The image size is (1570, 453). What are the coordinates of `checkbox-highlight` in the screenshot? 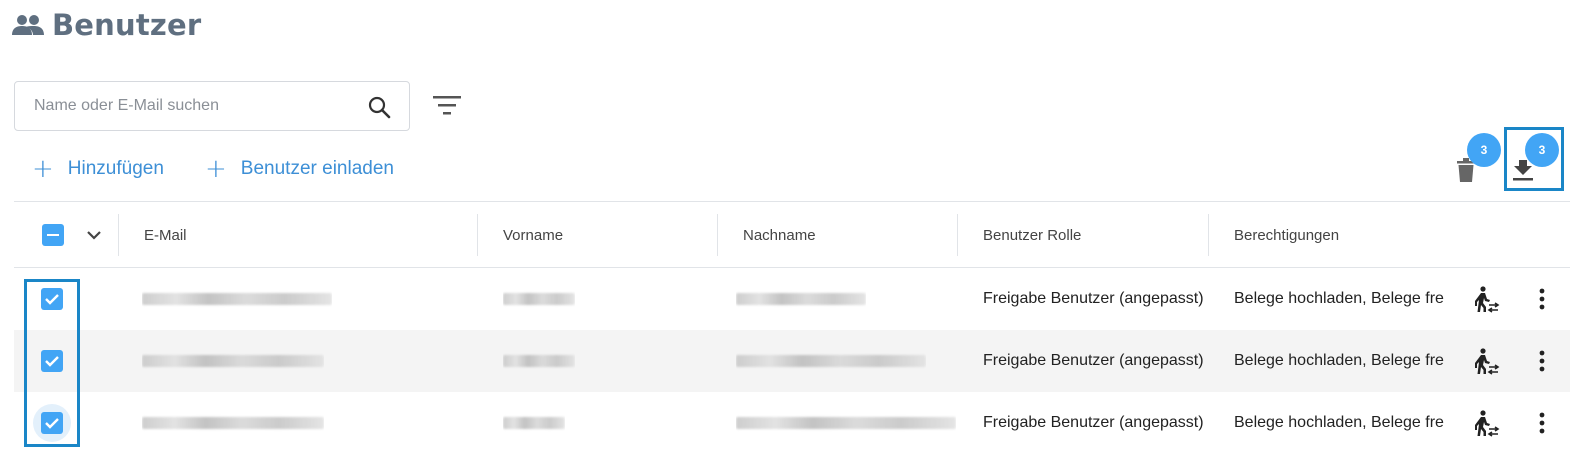 It's located at (52, 363).